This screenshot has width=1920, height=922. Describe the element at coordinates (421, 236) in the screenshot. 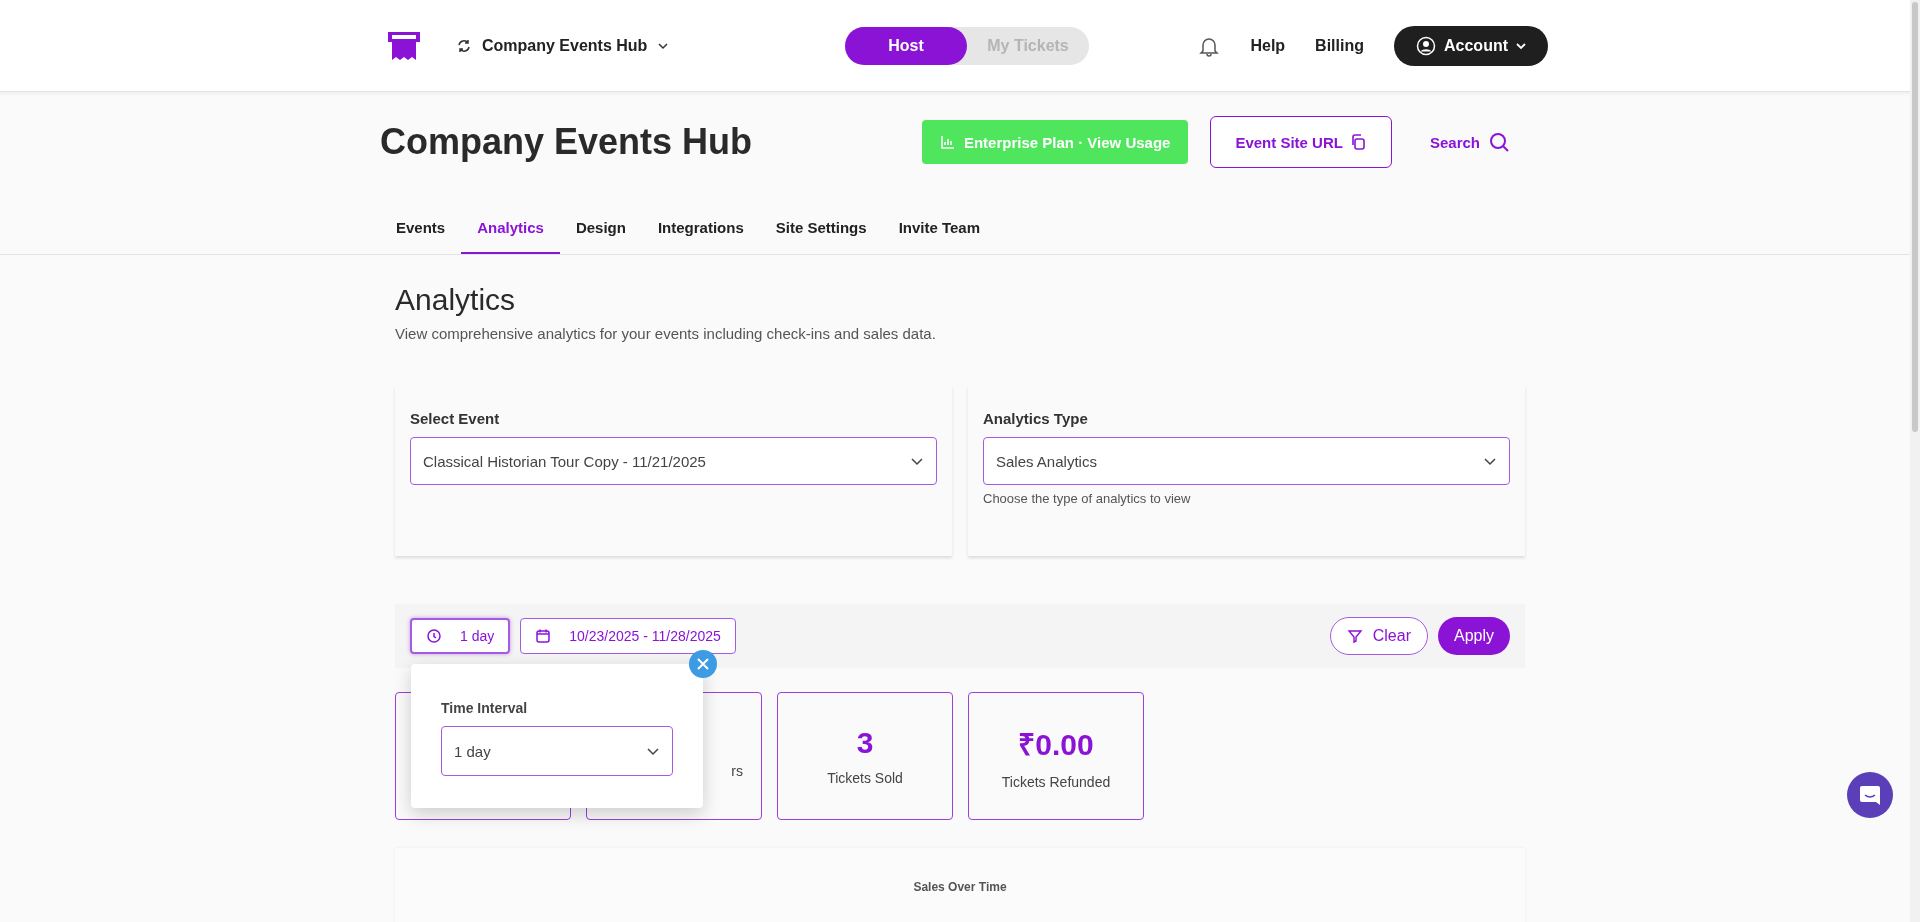

I see `nav-tab: Events` at that location.